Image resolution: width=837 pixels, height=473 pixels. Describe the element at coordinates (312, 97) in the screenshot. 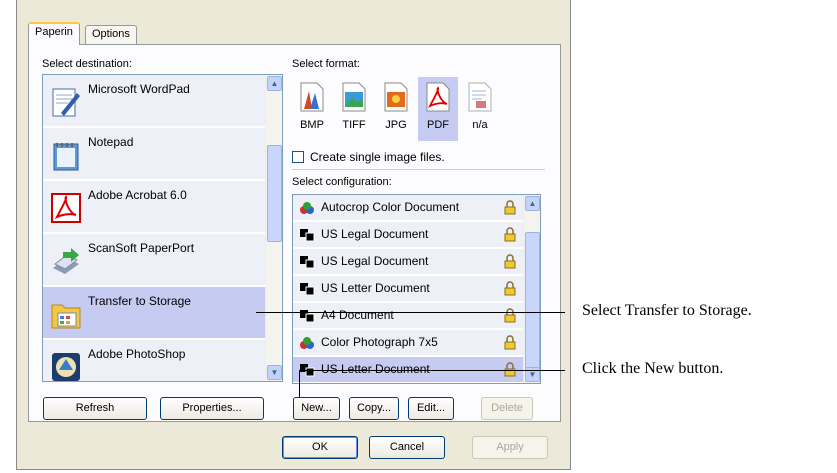

I see `bmp-icon` at that location.